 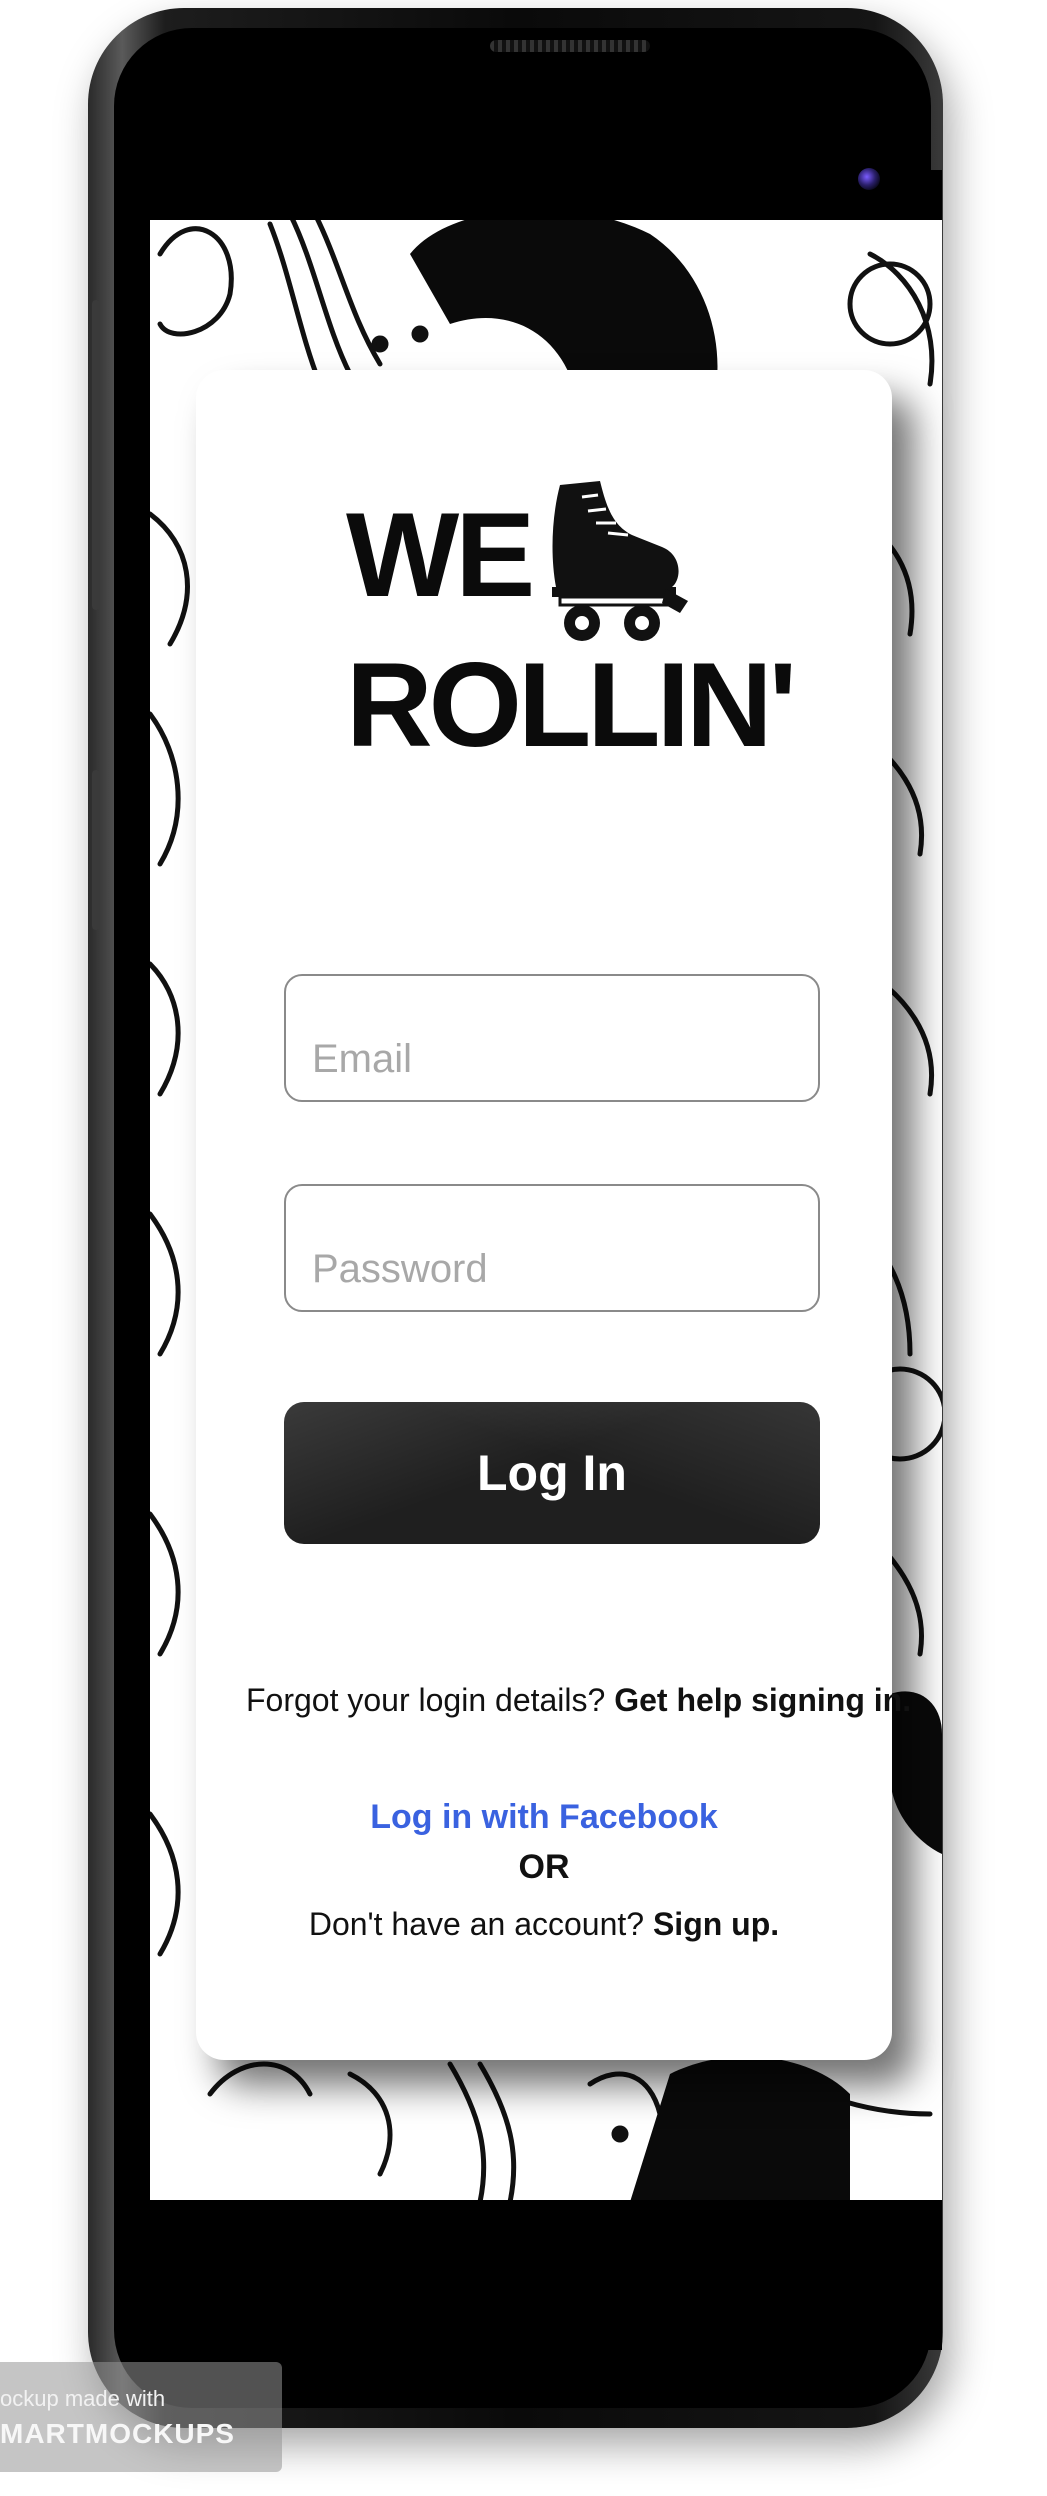 What do you see at coordinates (544, 1867) in the screenshot?
I see `or-divider: OR` at bounding box center [544, 1867].